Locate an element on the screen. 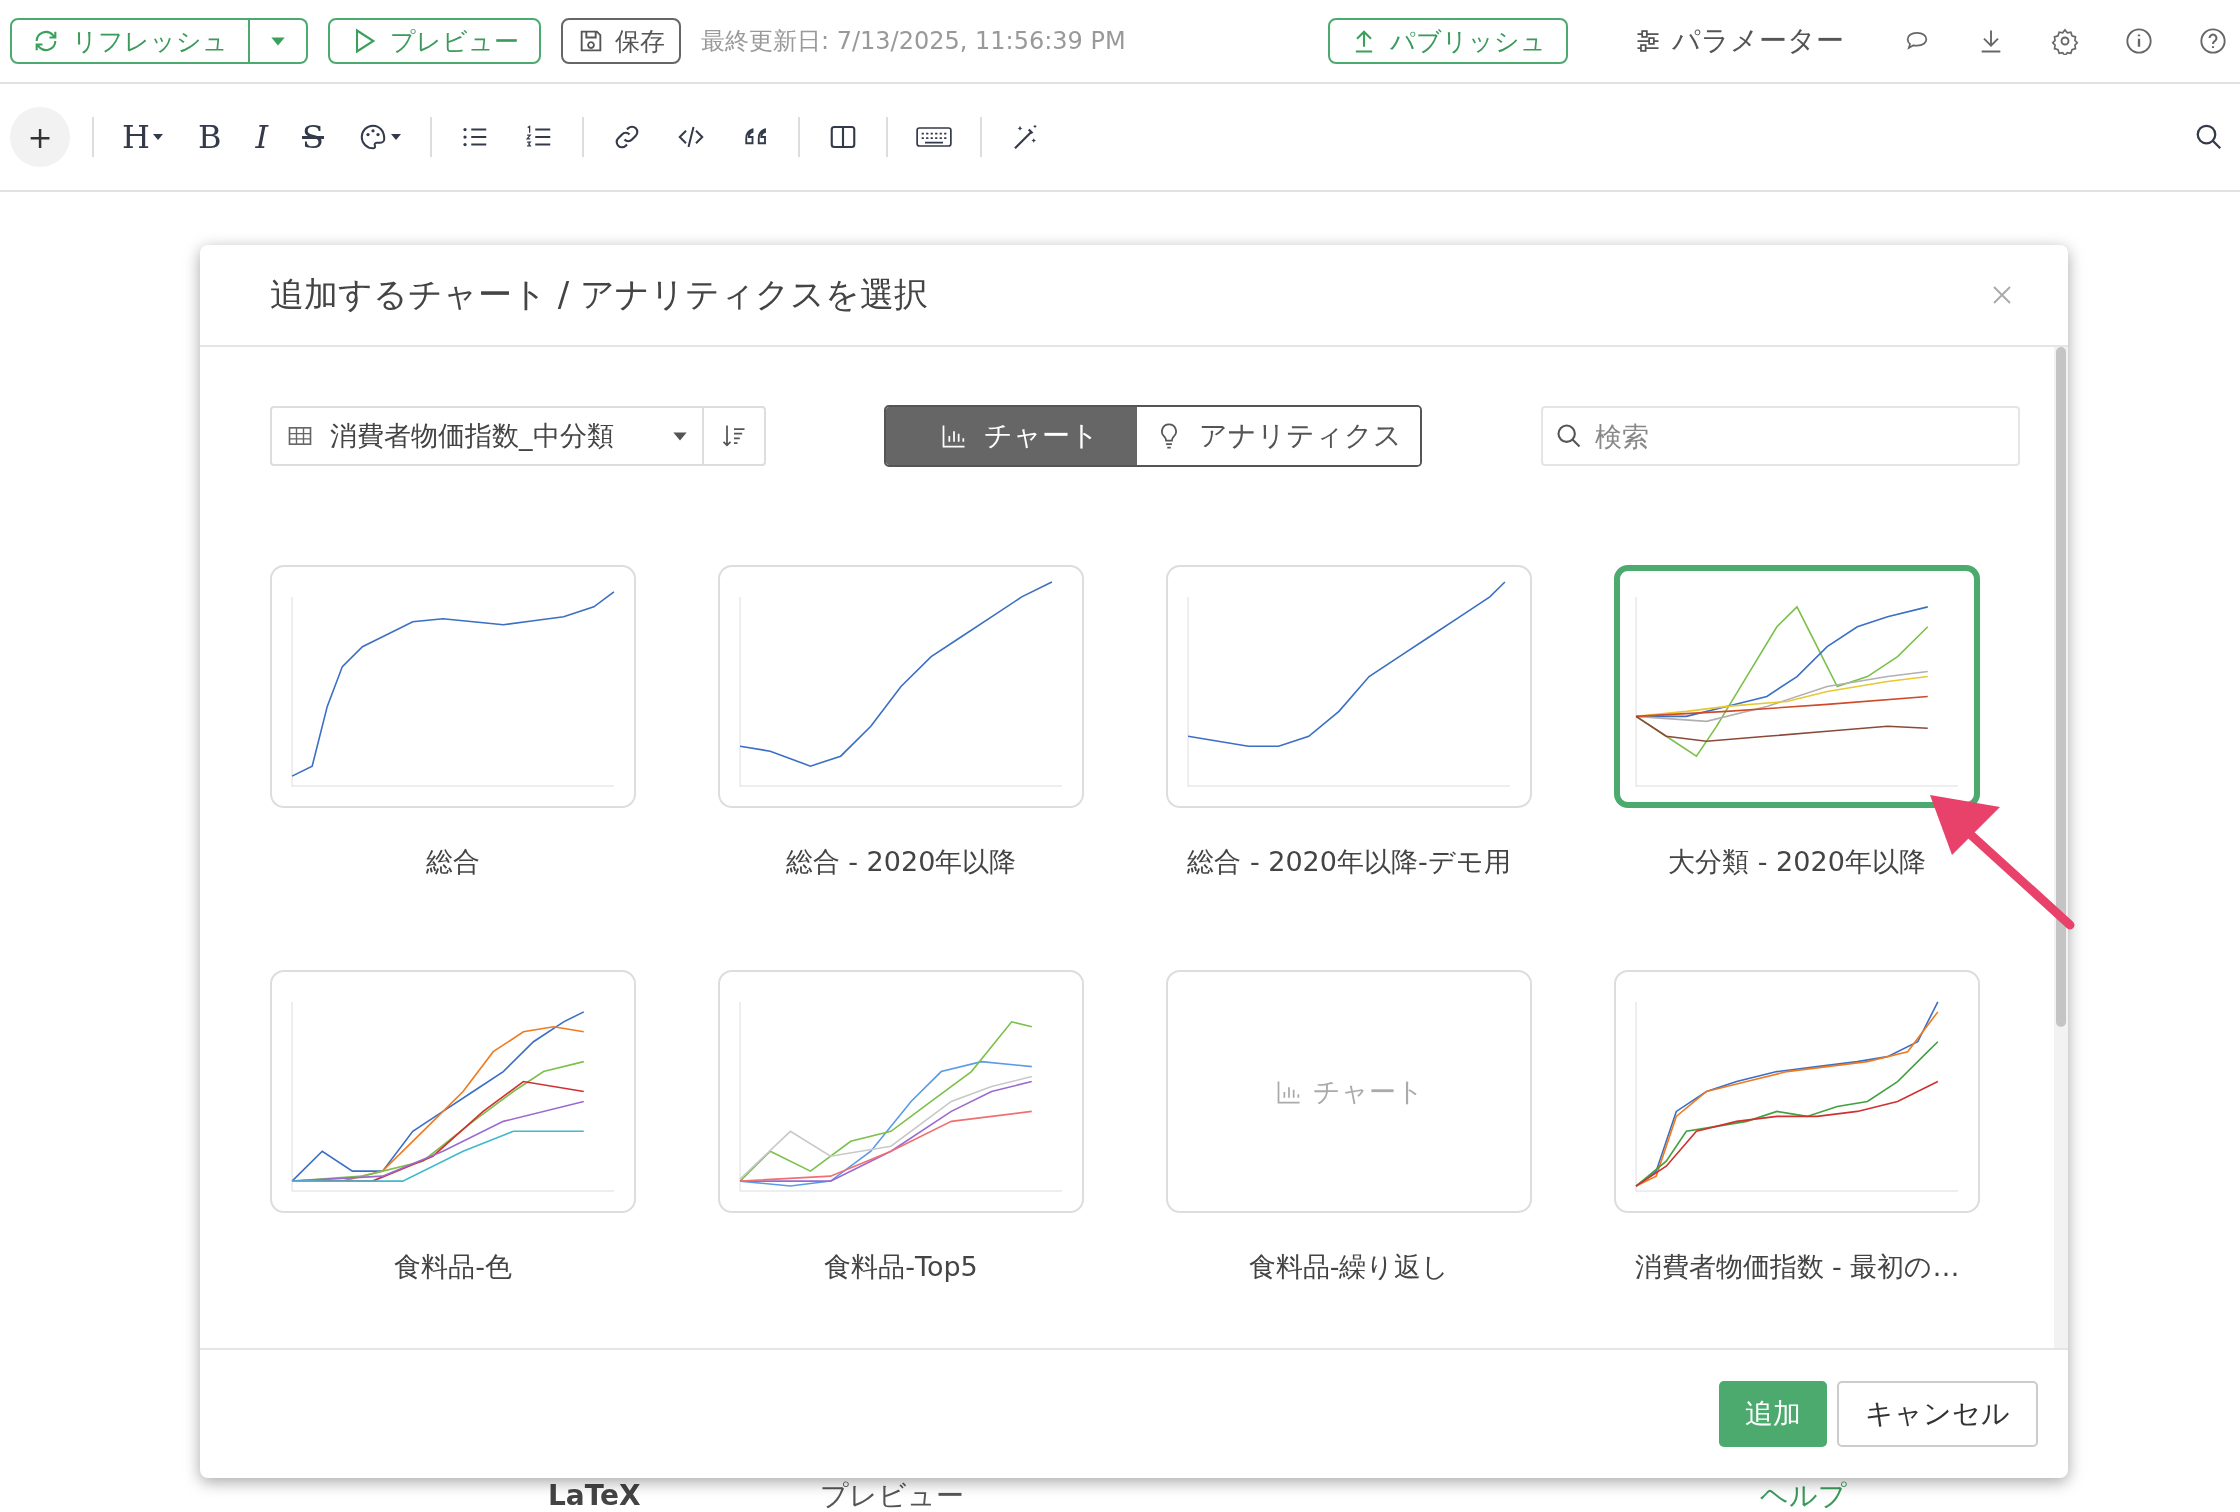  refresh-menu-button is located at coordinates (279, 41).